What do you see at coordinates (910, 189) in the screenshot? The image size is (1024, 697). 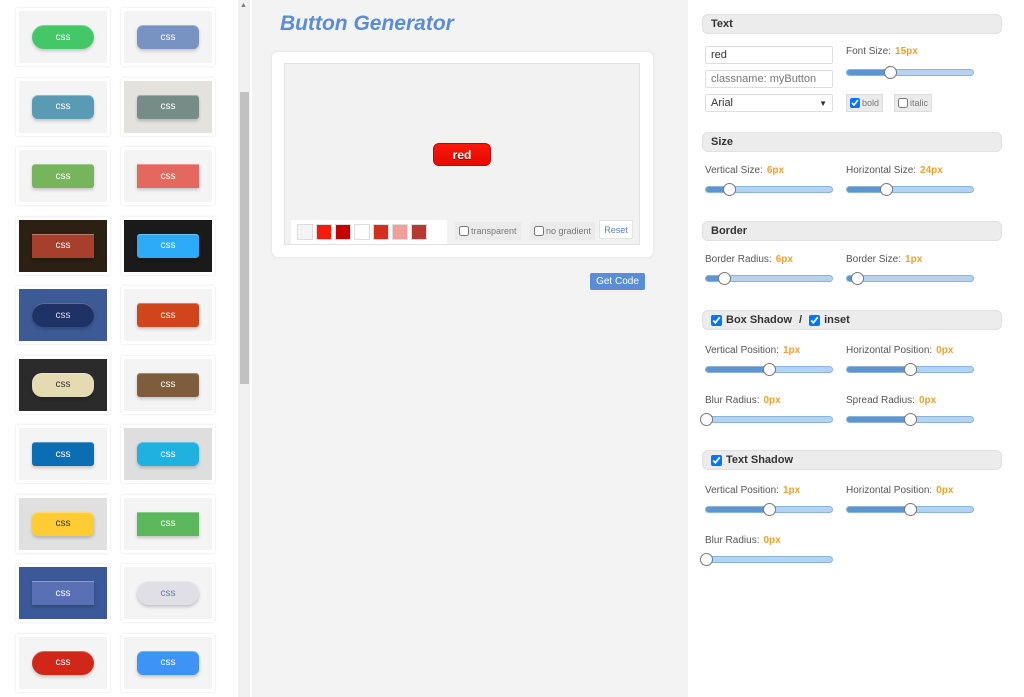 I see `hsize-slider` at bounding box center [910, 189].